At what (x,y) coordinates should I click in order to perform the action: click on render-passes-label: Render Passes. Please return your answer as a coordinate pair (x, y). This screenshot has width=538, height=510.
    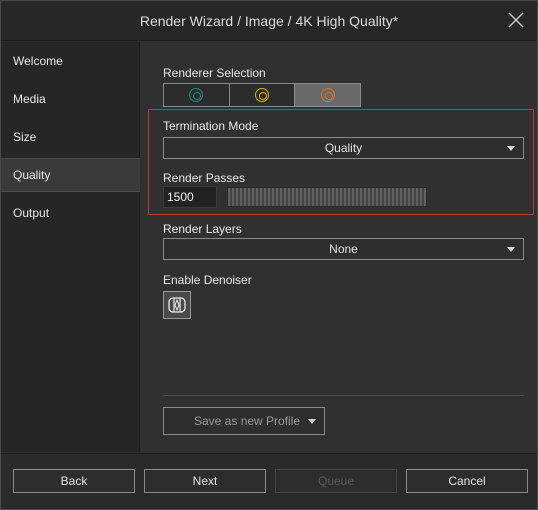
    Looking at the image, I should click on (204, 178).